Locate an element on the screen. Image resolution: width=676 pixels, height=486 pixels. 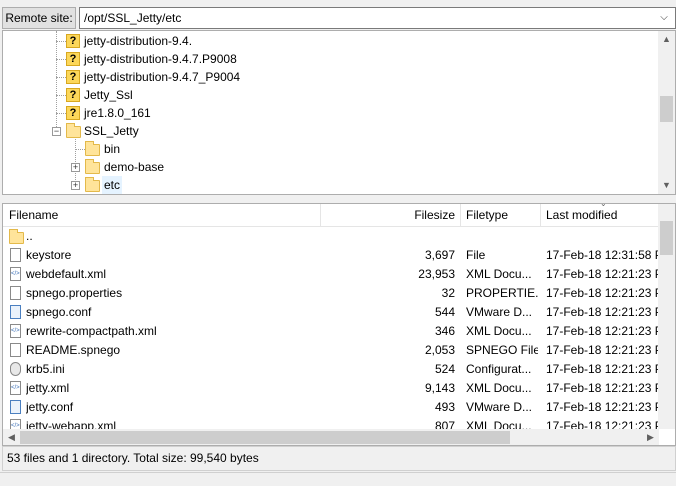
tree-item-label: Jetty_Ssl is located at coordinates (108, 95).